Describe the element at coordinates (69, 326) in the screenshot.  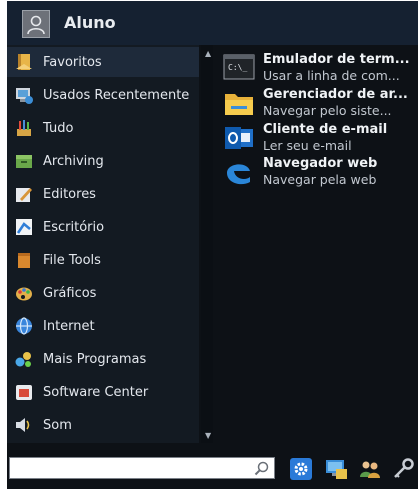
I see `category-label: Internet` at that location.